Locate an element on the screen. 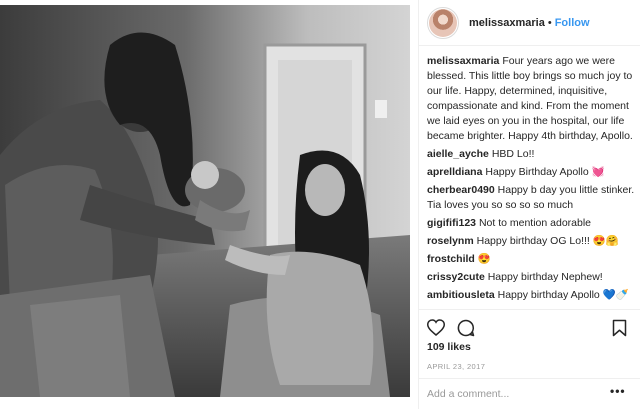 The width and height of the screenshot is (640, 409). comment-item: ambitiousleta Happy birthday Apollo 💙🍼 is located at coordinates (531, 295).